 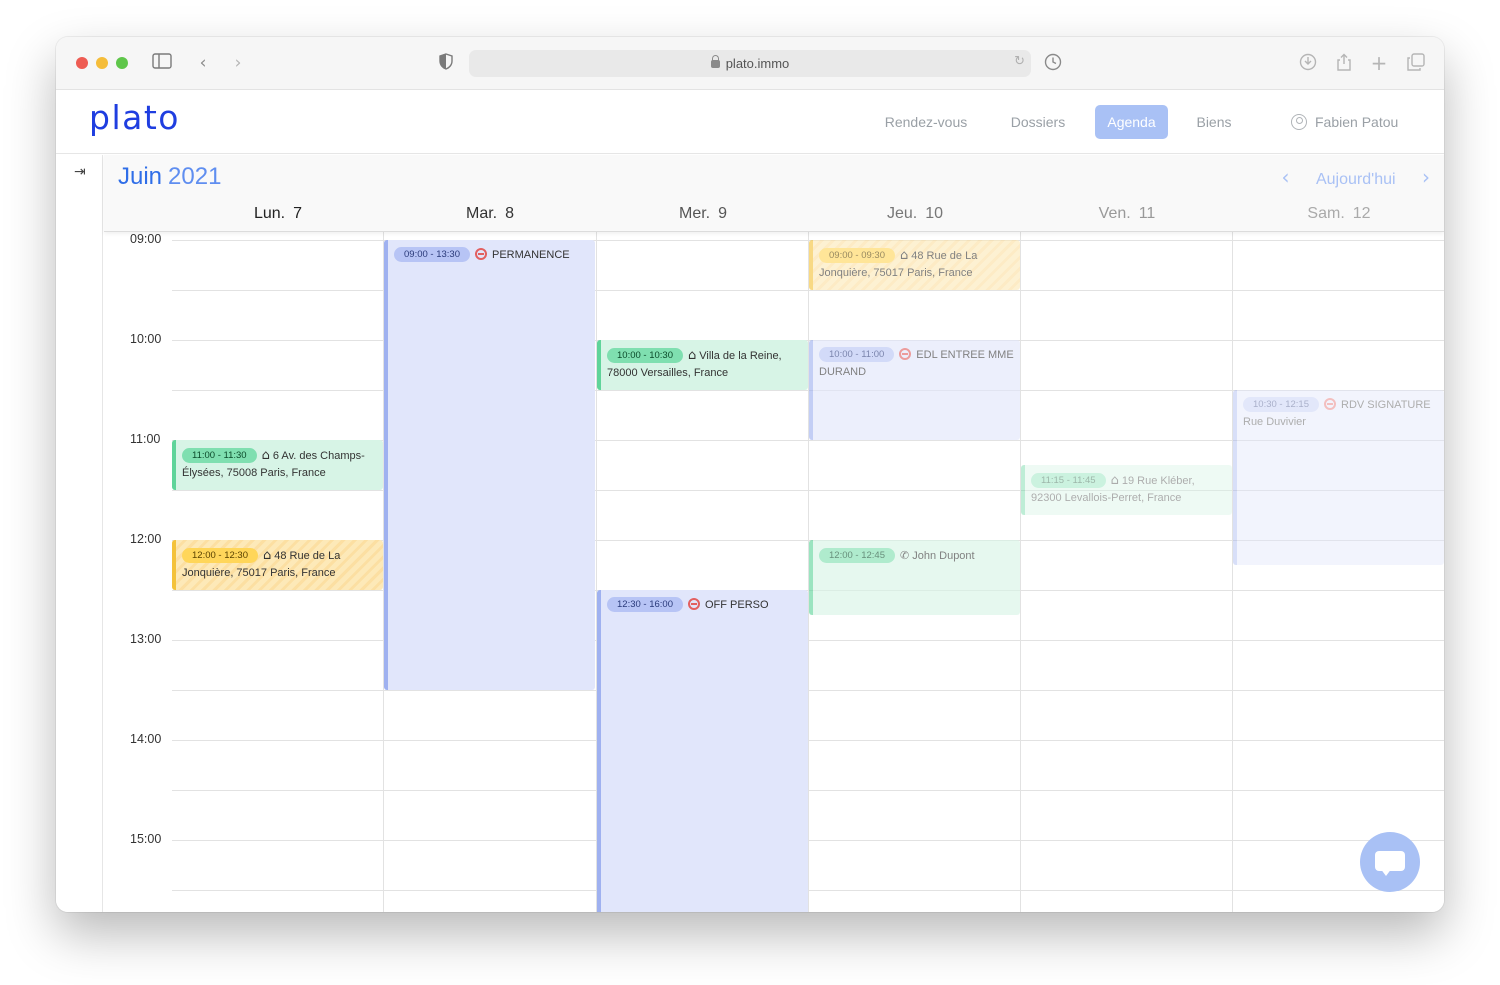 I want to click on event-time-pill: 12:00 - 12:45, so click(x=857, y=555).